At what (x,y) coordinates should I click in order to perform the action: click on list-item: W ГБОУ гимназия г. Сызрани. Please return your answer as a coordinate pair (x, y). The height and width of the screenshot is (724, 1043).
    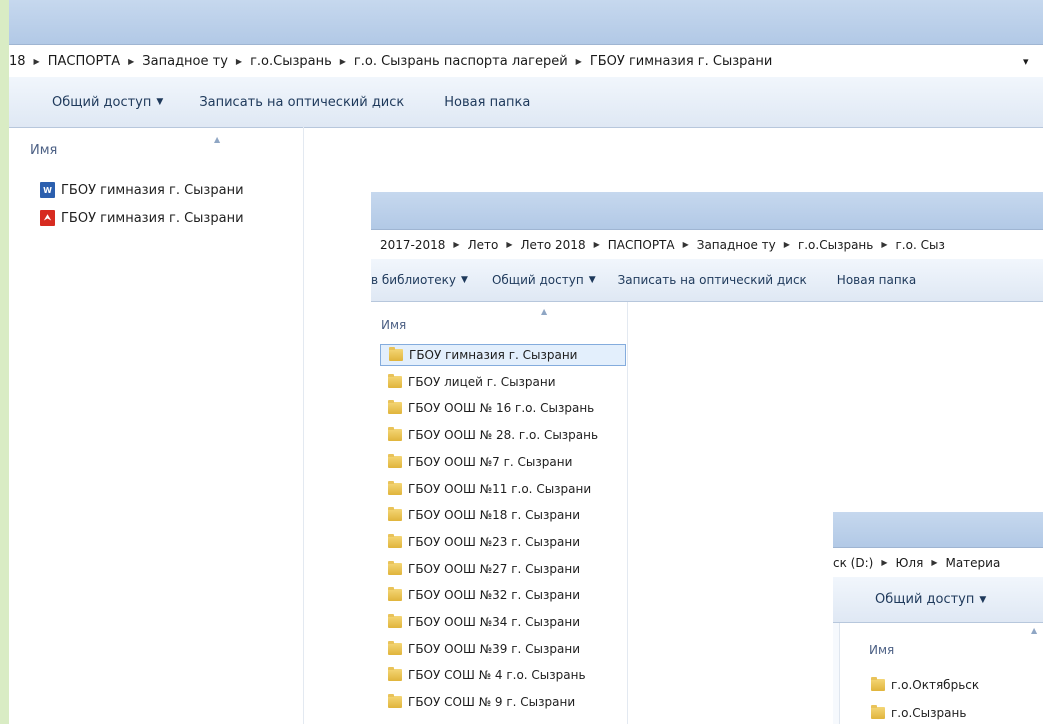
    Looking at the image, I should click on (170, 190).